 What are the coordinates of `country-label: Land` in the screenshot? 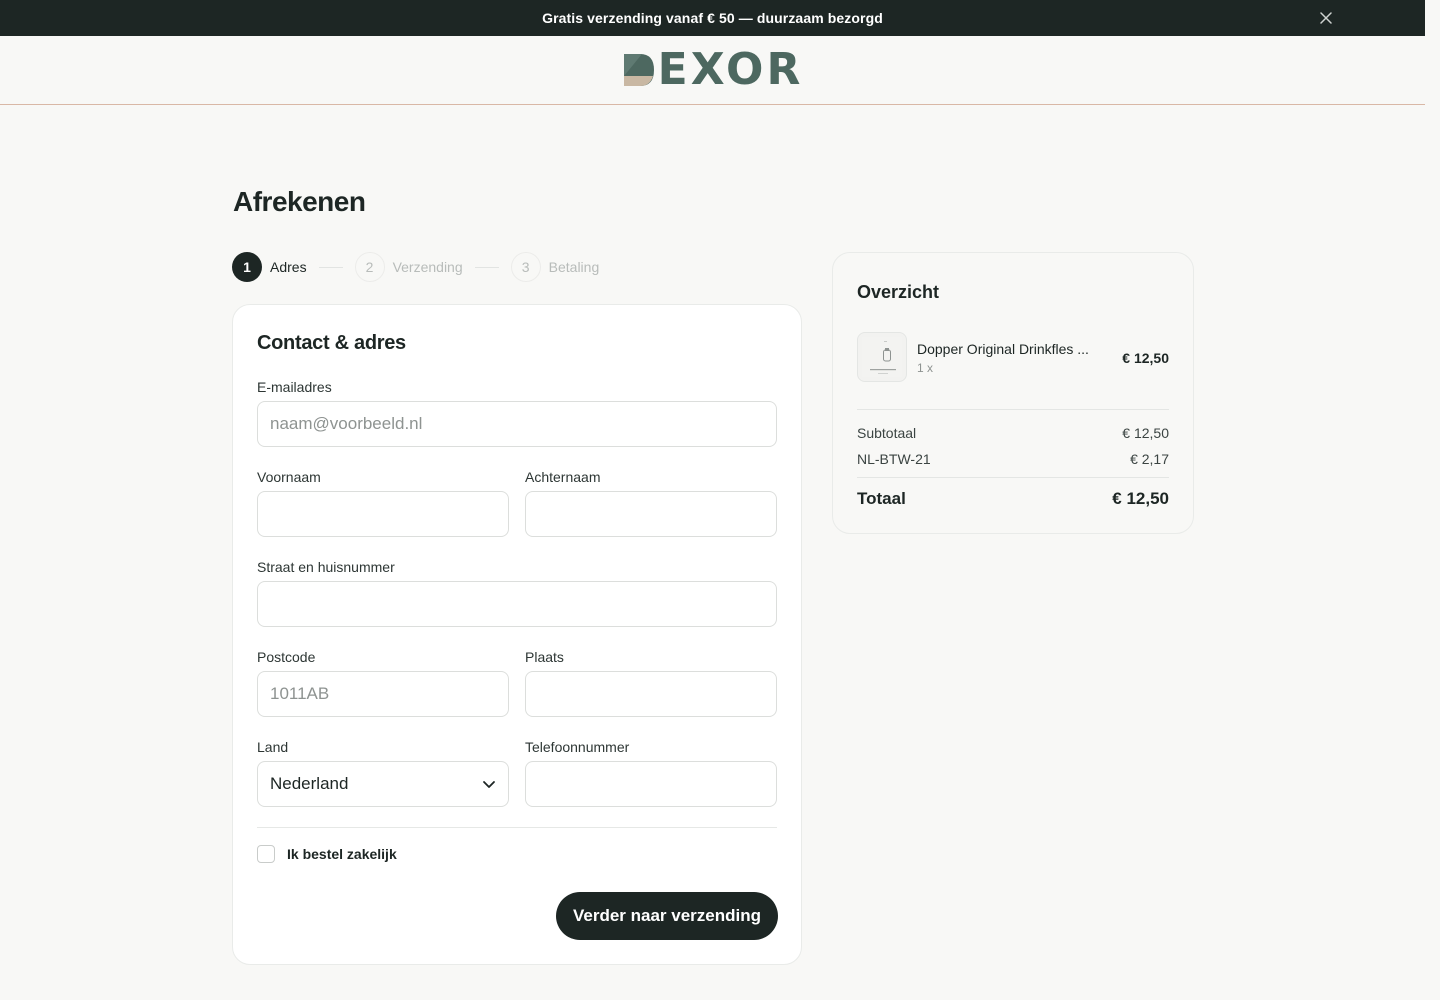 It's located at (273, 747).